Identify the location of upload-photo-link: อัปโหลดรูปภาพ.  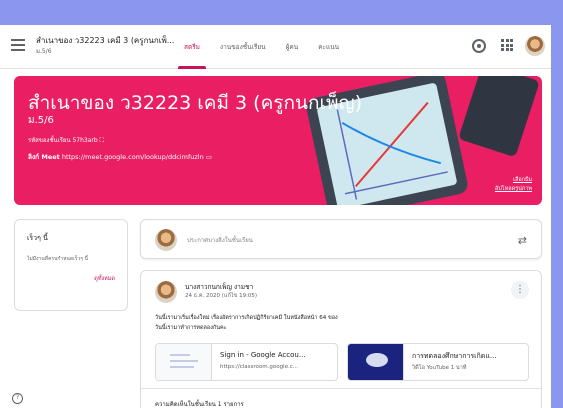
(513, 189).